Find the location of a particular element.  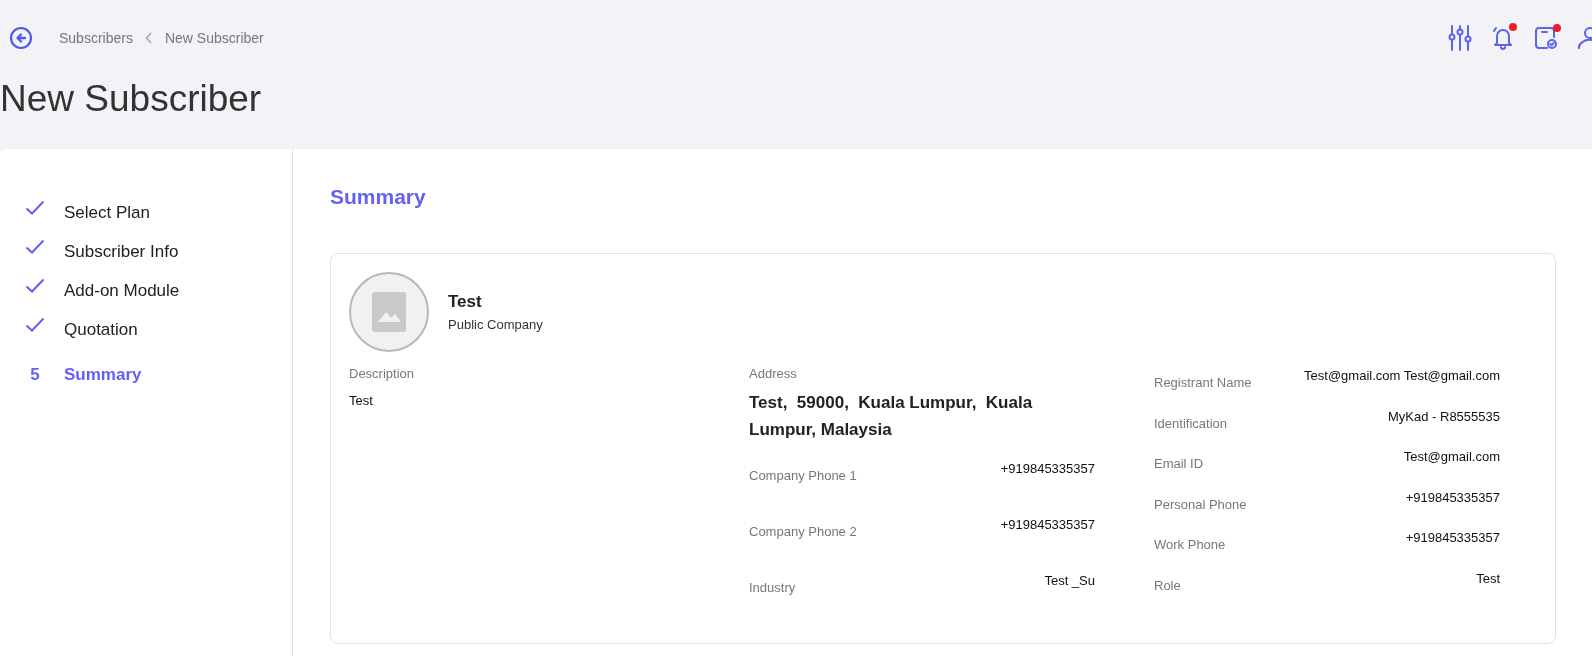

field-value: Test@gmail.com is located at coordinates (1451, 456).